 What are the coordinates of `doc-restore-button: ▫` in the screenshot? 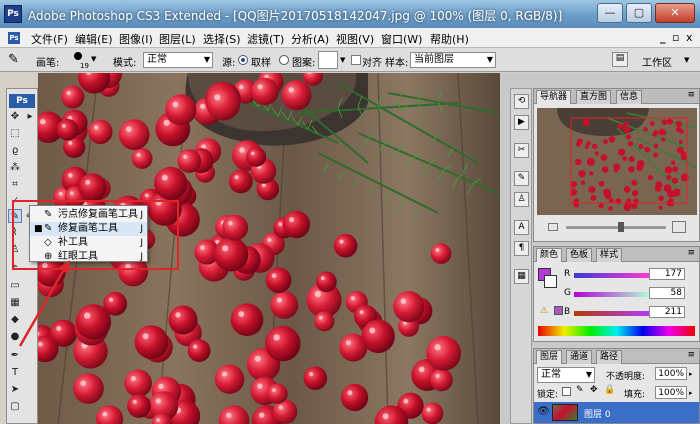 It's located at (675, 37).